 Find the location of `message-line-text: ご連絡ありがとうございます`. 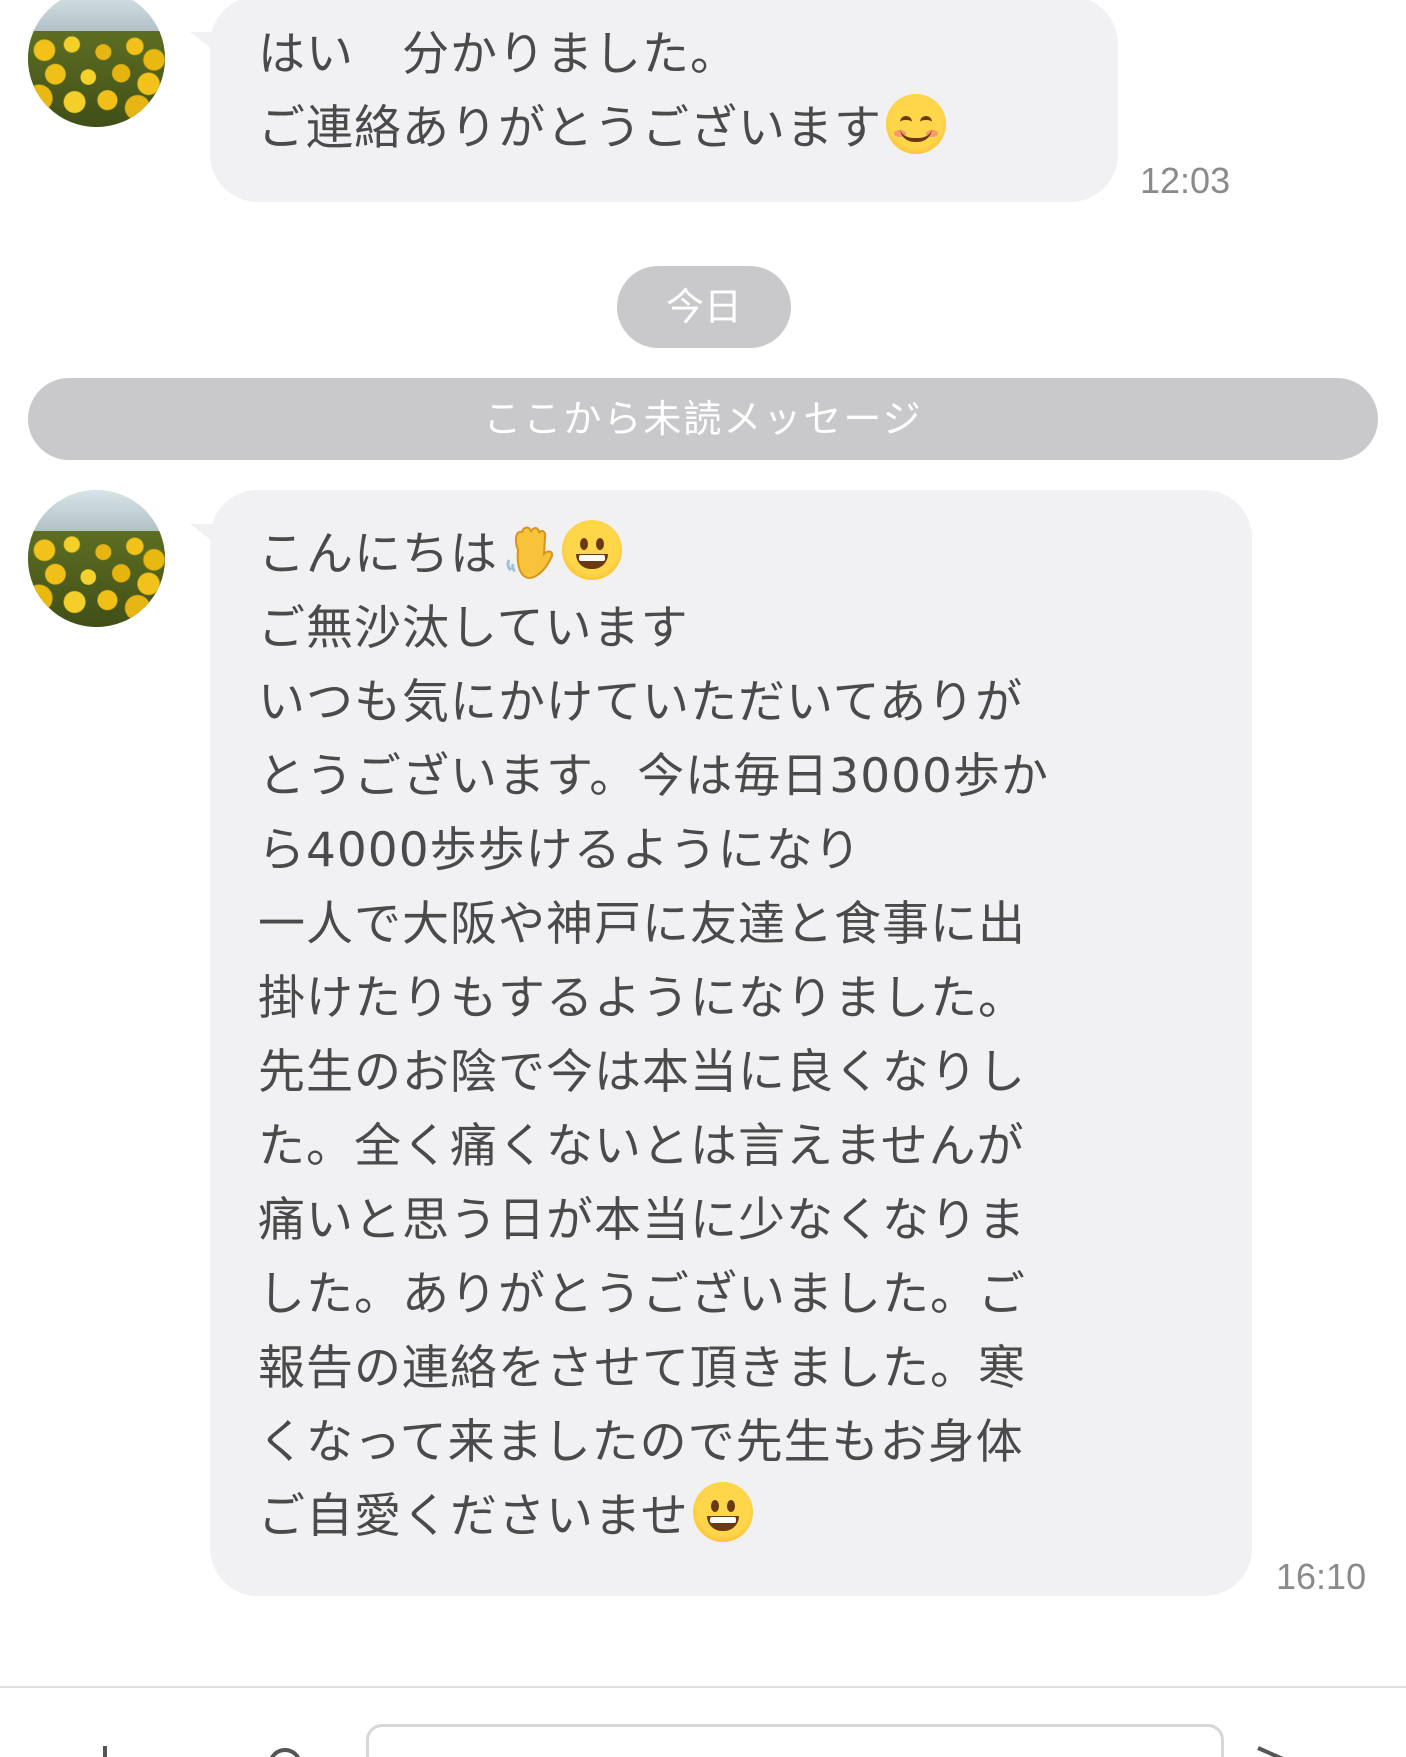

message-line-text: ご連絡ありがとうございます is located at coordinates (570, 128).